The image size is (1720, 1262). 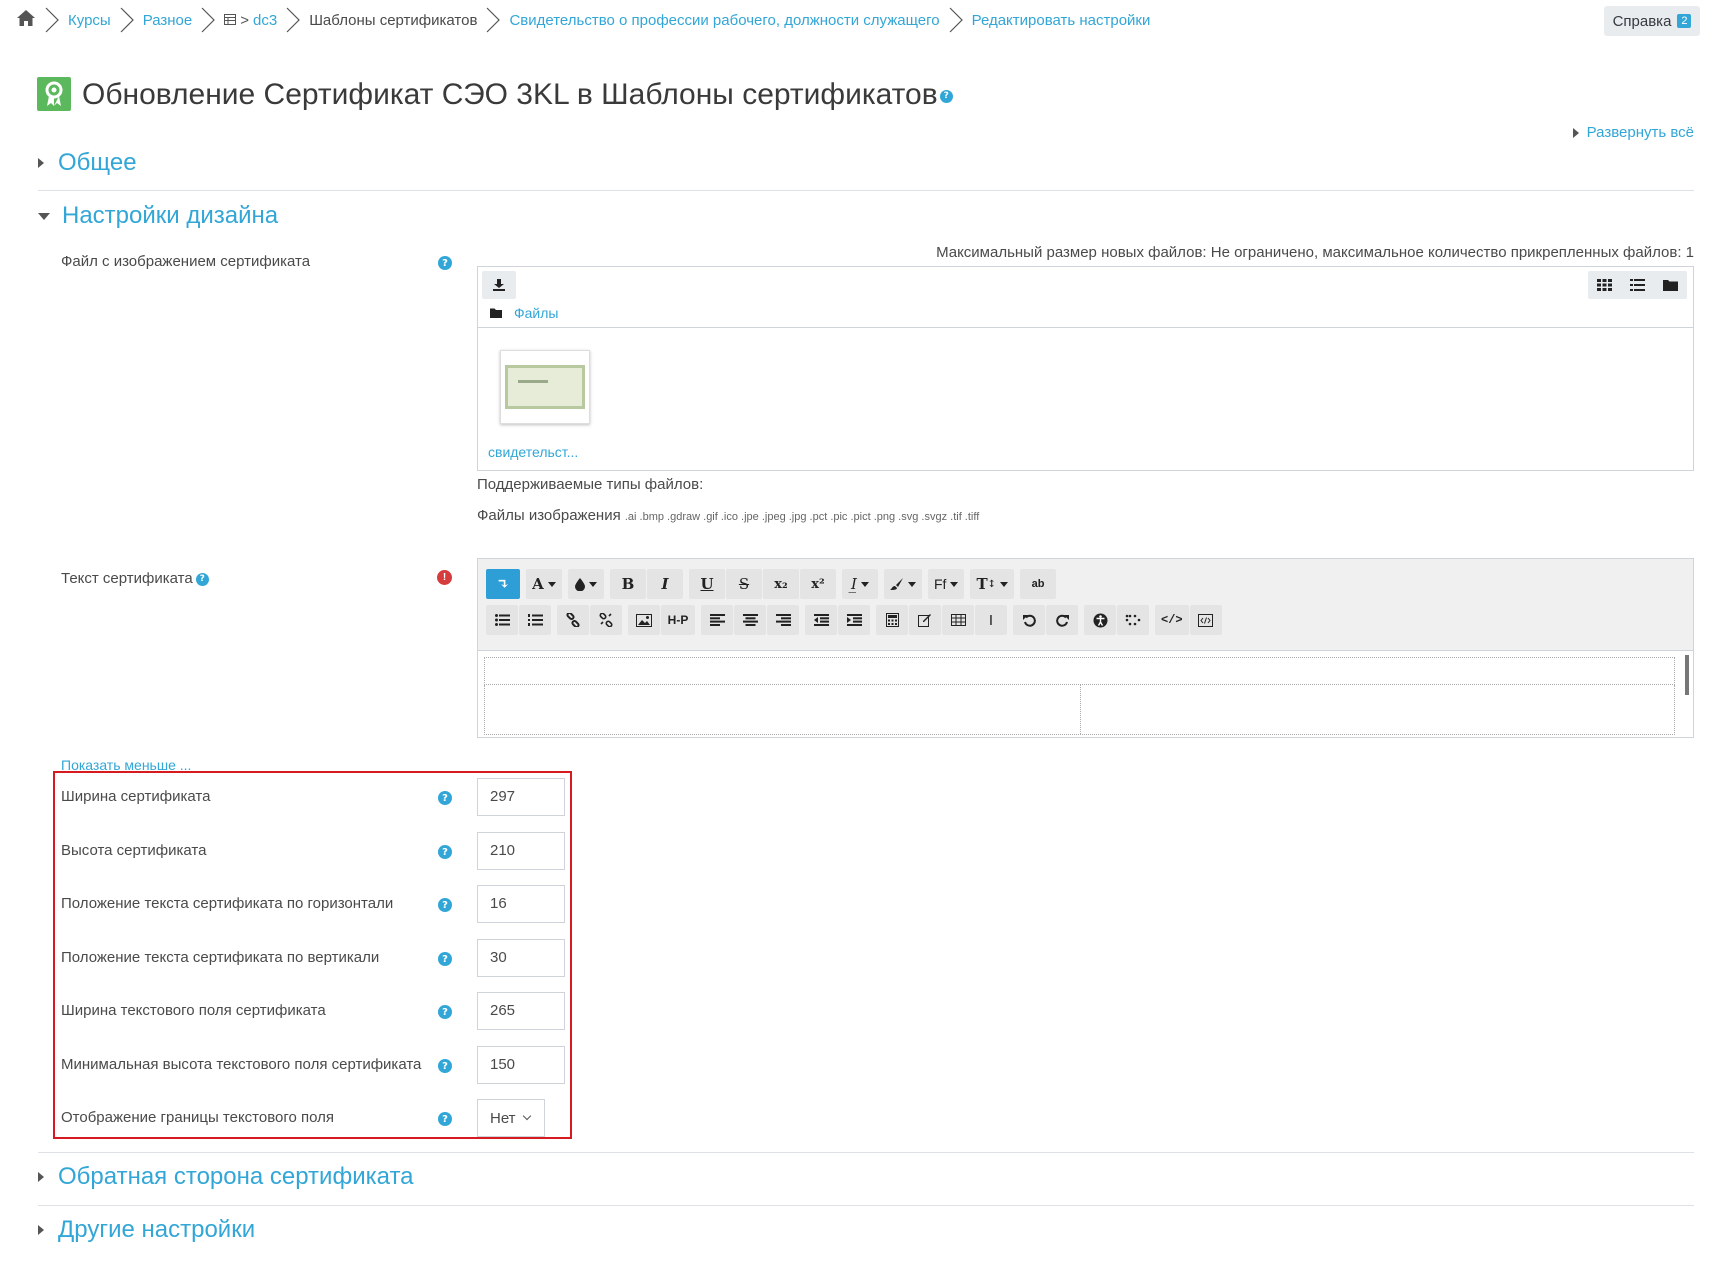 What do you see at coordinates (535, 620) in the screenshot?
I see `numbered-list-button` at bounding box center [535, 620].